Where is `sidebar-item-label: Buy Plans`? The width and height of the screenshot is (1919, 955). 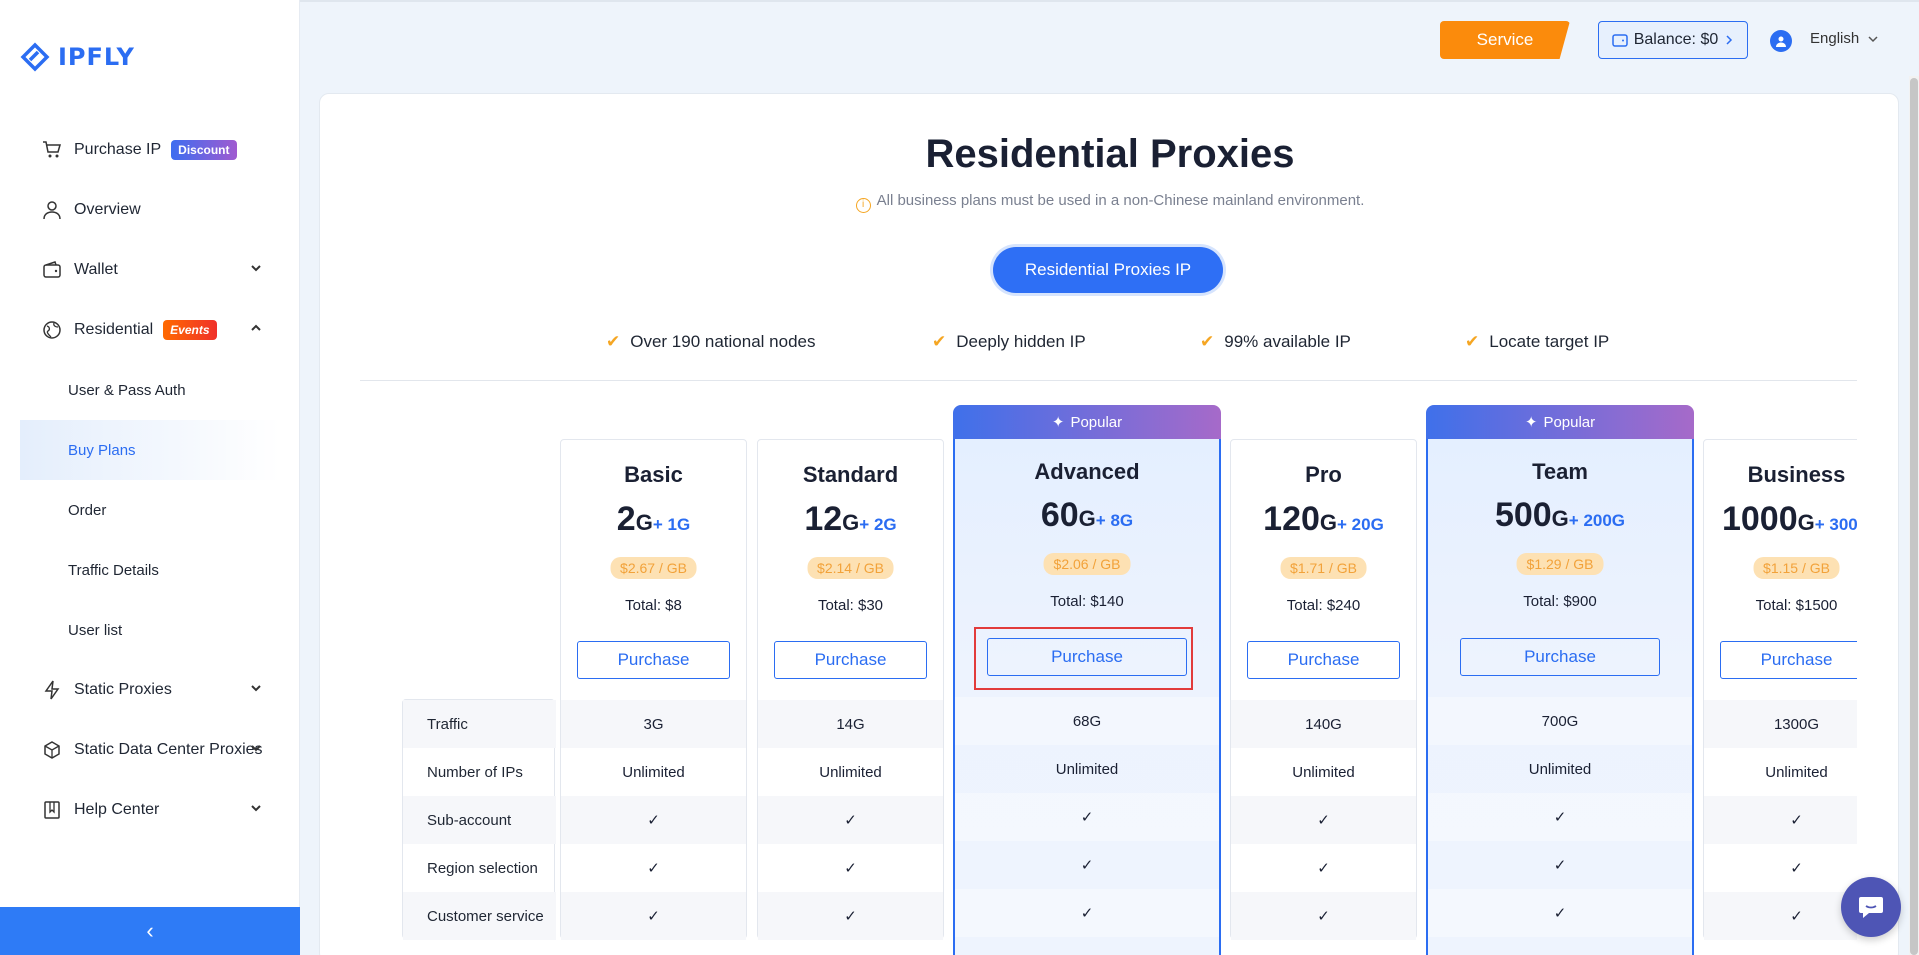 sidebar-item-label: Buy Plans is located at coordinates (102, 450).